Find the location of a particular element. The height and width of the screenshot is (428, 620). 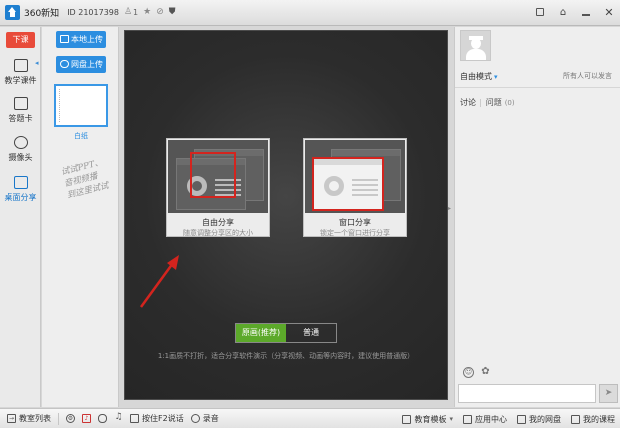

my-disk-button: 我的网盘 is located at coordinates (539, 419).